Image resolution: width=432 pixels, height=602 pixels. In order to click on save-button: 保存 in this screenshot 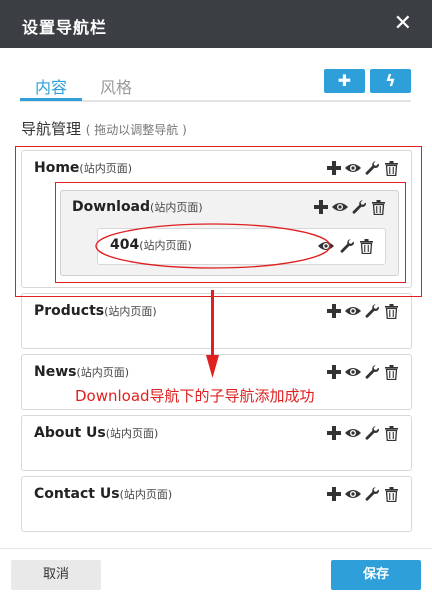, I will do `click(376, 575)`.